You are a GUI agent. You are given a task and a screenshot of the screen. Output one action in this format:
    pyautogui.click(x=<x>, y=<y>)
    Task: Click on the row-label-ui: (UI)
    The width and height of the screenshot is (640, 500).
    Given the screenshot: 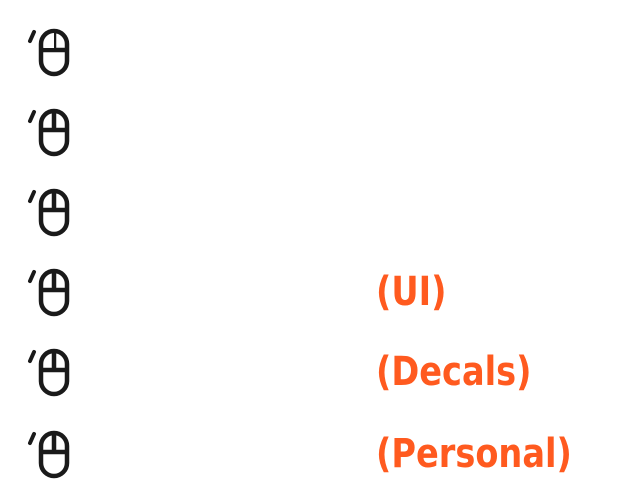 What is the action you would take?
    pyautogui.click(x=411, y=292)
    